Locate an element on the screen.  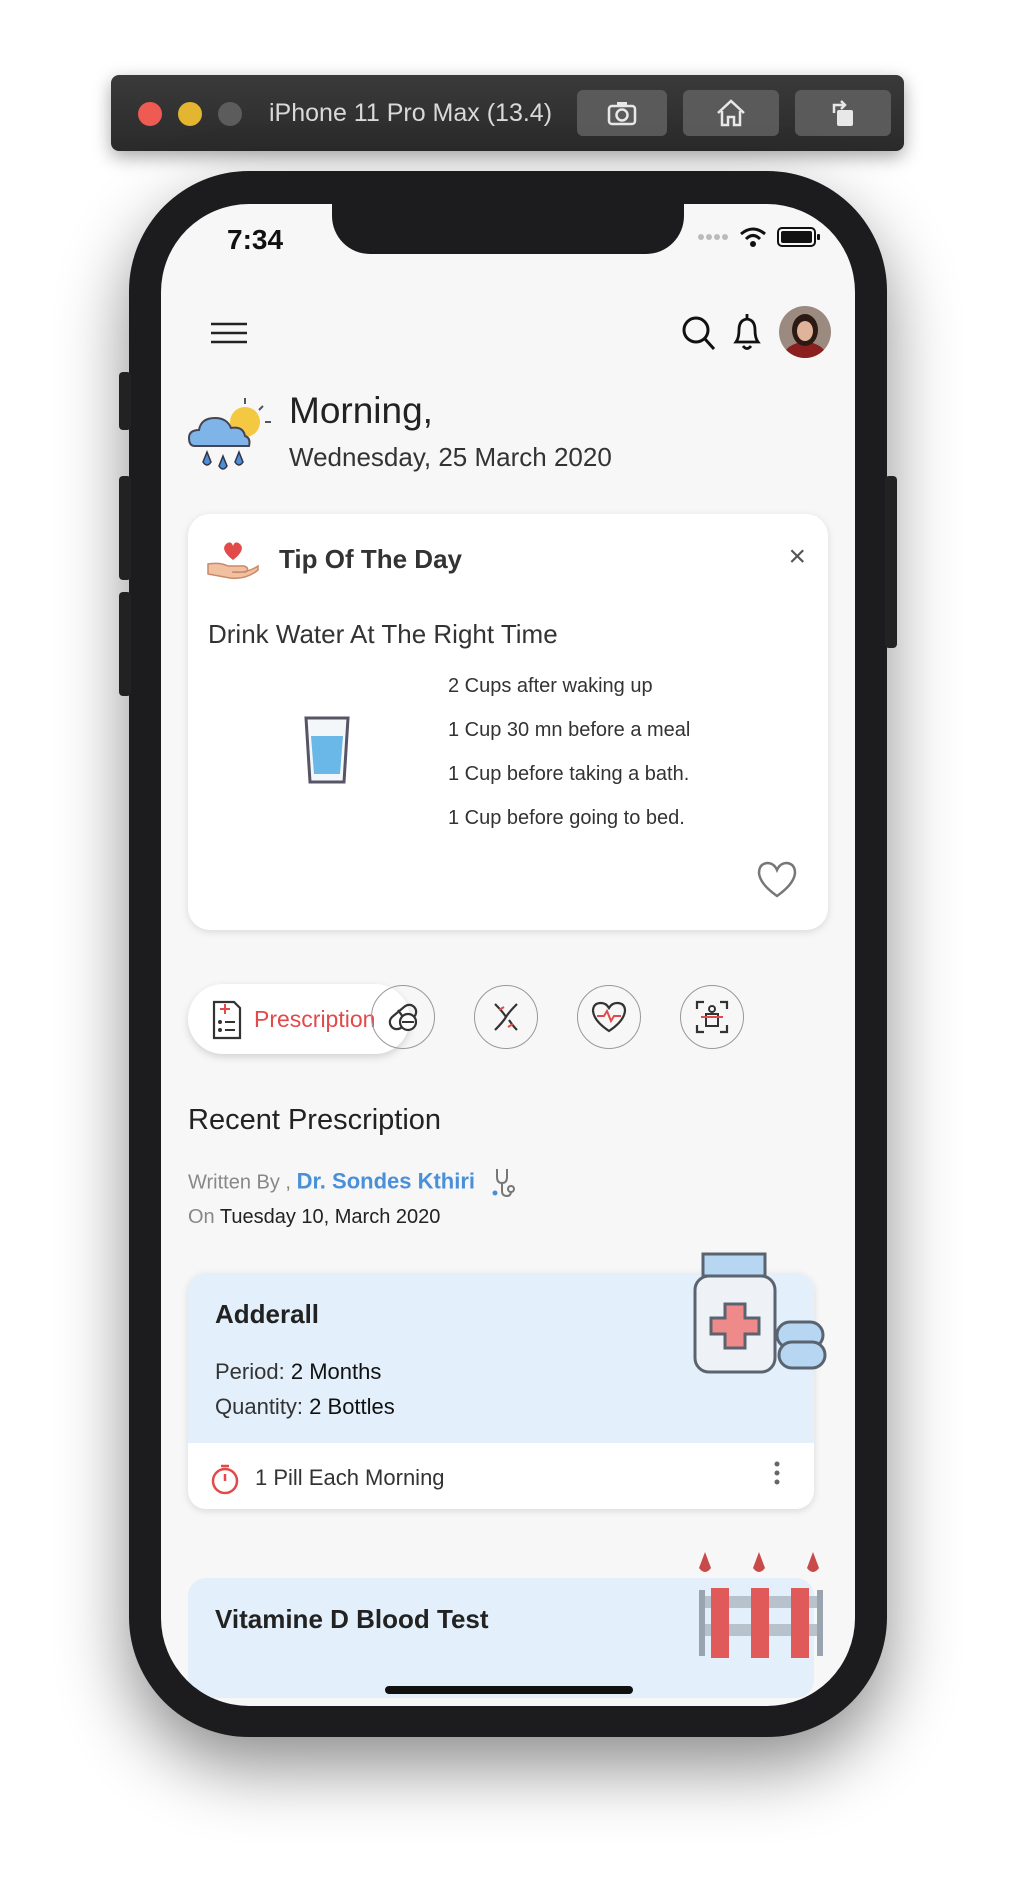
weather-widget is located at coordinates (230, 436).